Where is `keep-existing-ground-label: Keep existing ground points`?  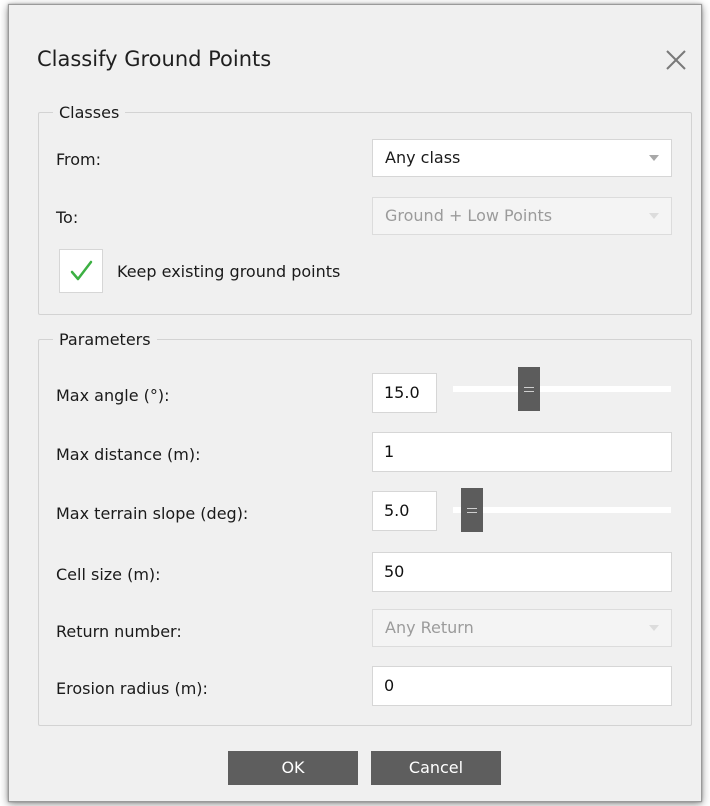 keep-existing-ground-label: Keep existing ground points is located at coordinates (228, 271).